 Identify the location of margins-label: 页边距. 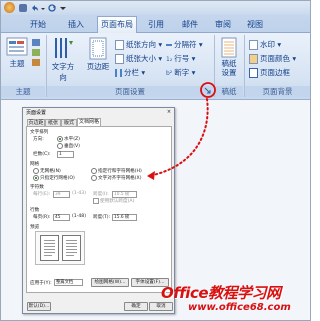
(98, 66).